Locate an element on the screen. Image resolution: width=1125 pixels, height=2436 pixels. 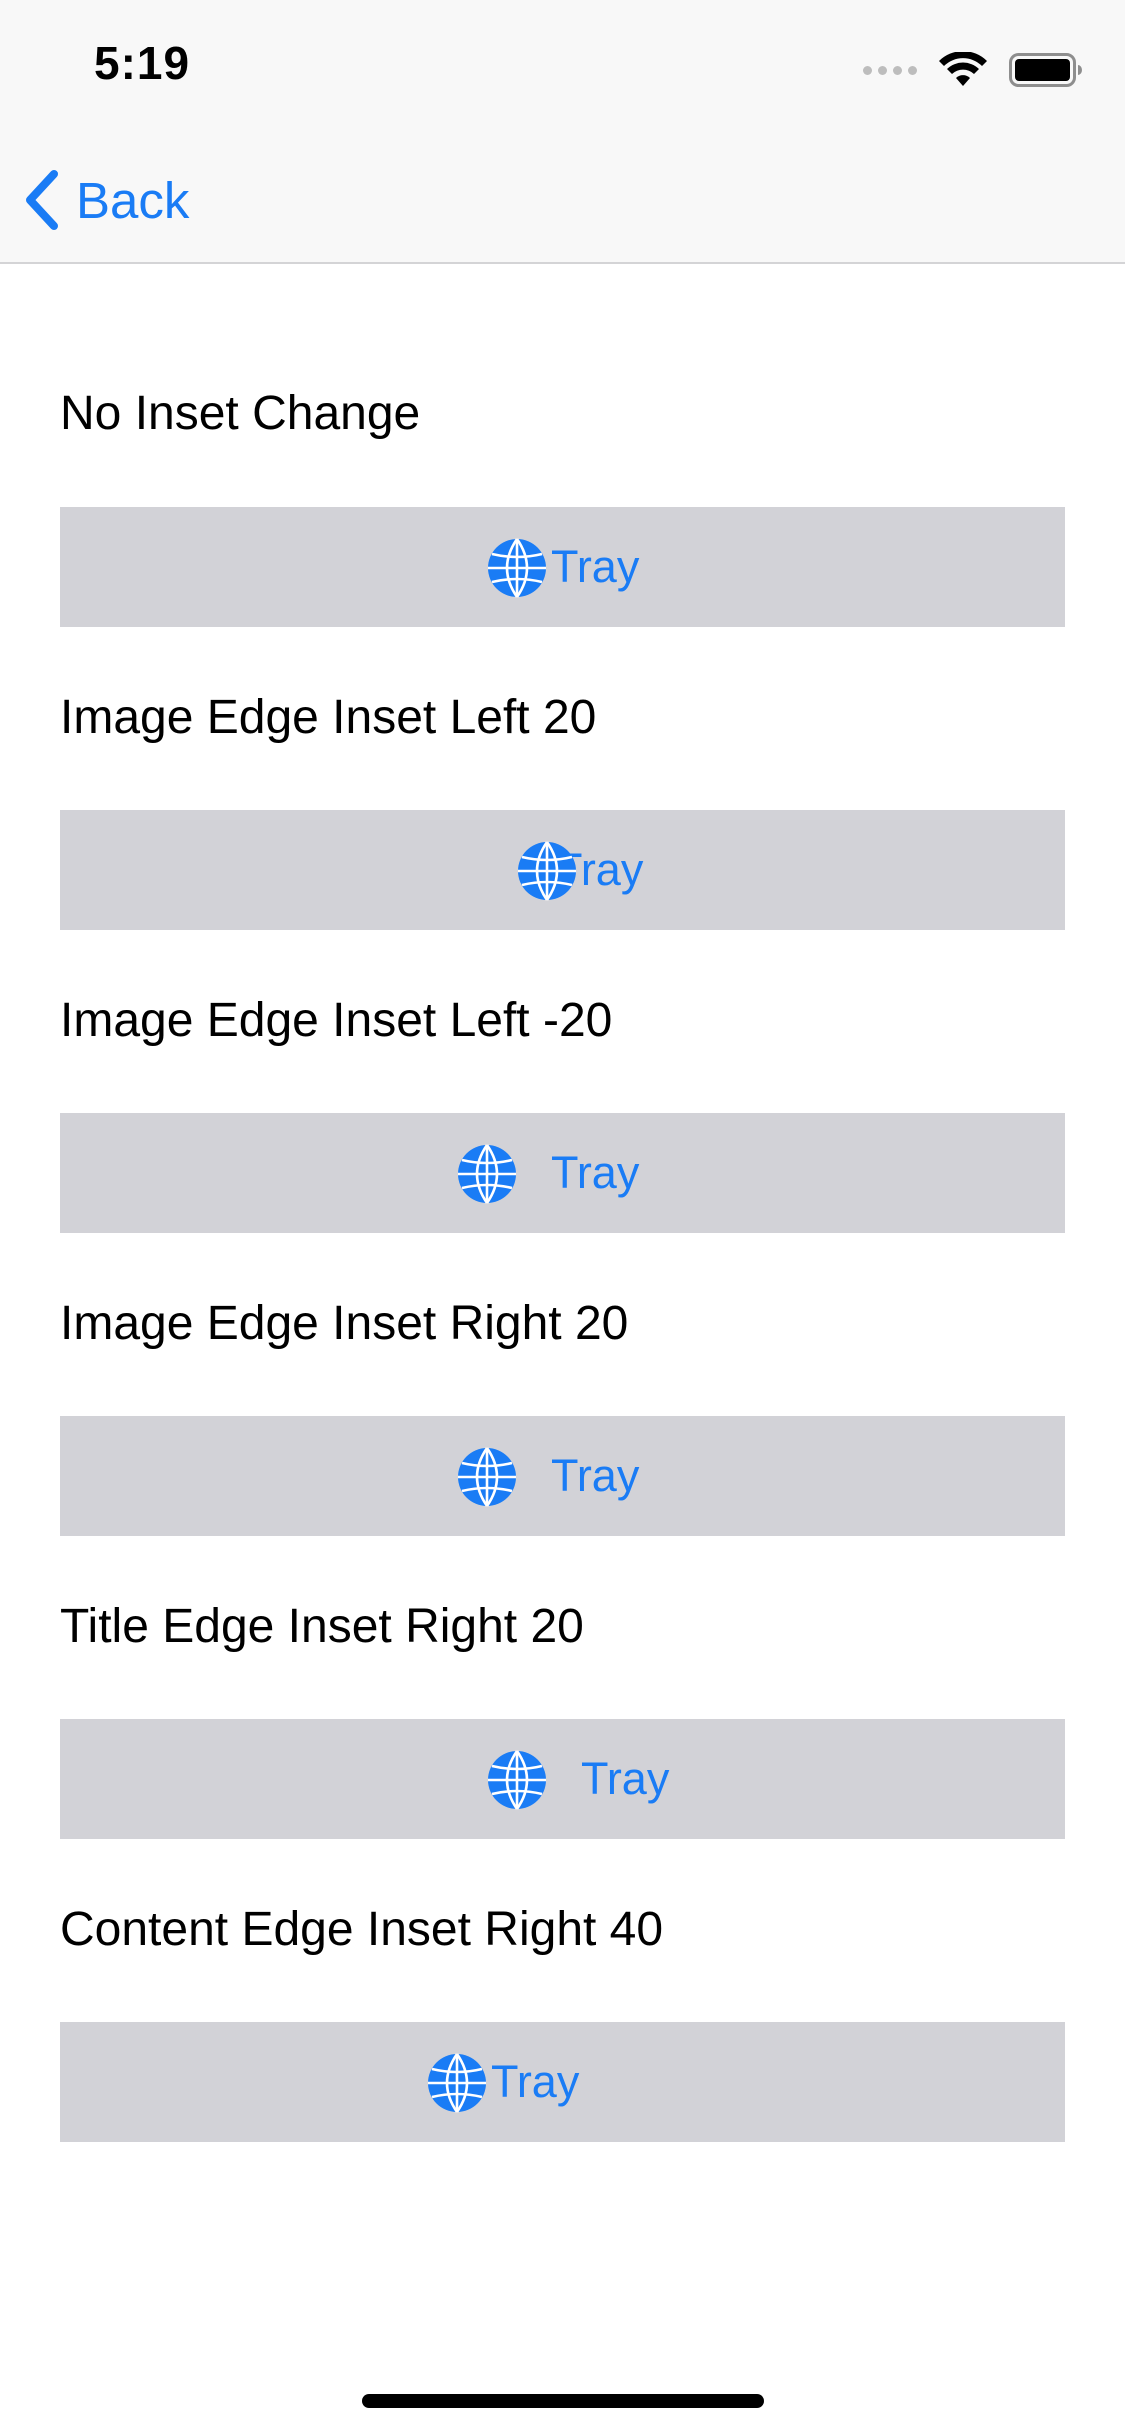
section-label-image-inset-left-20: Image Edge Inset Left 20 is located at coordinates (328, 717).